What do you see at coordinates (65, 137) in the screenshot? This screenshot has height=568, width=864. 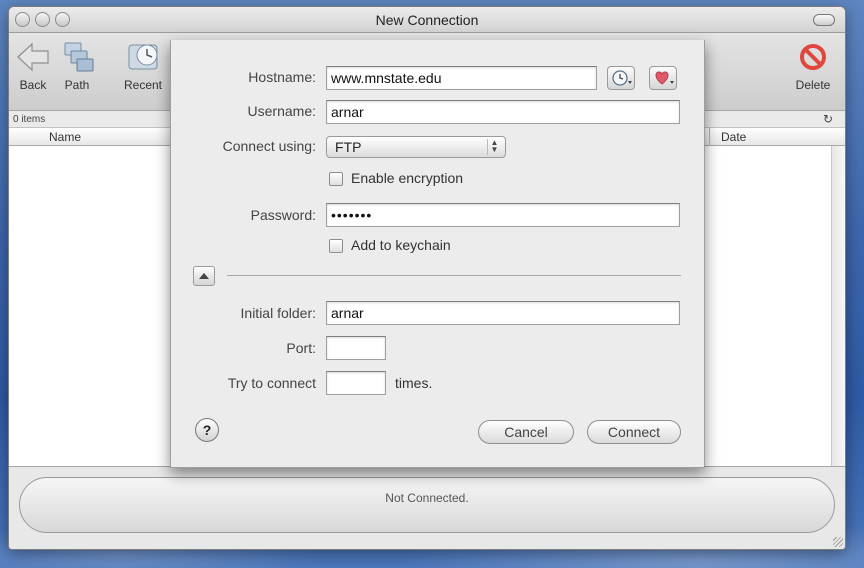 I see `column-name: Name` at bounding box center [65, 137].